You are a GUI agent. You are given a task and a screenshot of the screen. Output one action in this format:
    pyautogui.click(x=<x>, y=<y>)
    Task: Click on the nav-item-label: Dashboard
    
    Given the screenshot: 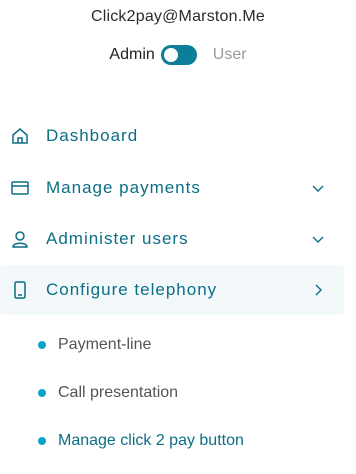 What is the action you would take?
    pyautogui.click(x=92, y=135)
    